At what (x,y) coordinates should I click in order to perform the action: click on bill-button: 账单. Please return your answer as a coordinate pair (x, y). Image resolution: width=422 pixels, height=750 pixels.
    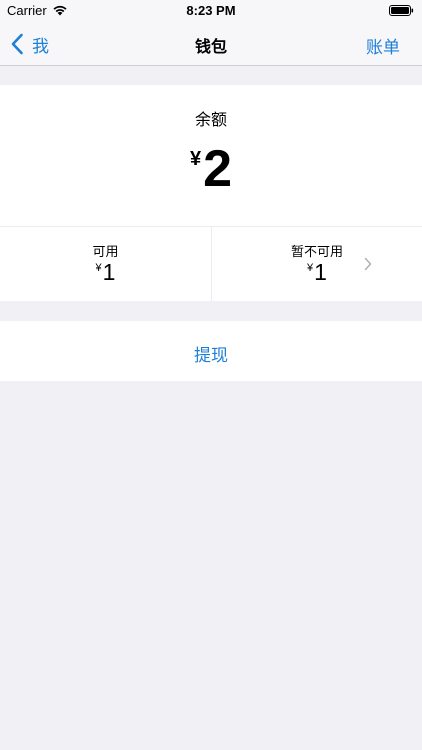
    Looking at the image, I should click on (383, 45).